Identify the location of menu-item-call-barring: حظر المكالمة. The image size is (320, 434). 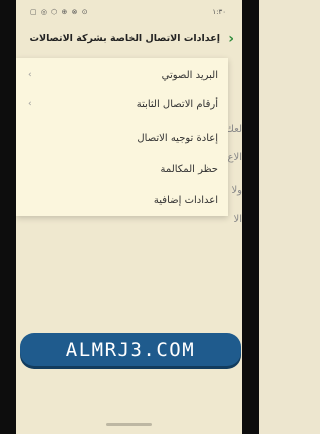
(121, 171).